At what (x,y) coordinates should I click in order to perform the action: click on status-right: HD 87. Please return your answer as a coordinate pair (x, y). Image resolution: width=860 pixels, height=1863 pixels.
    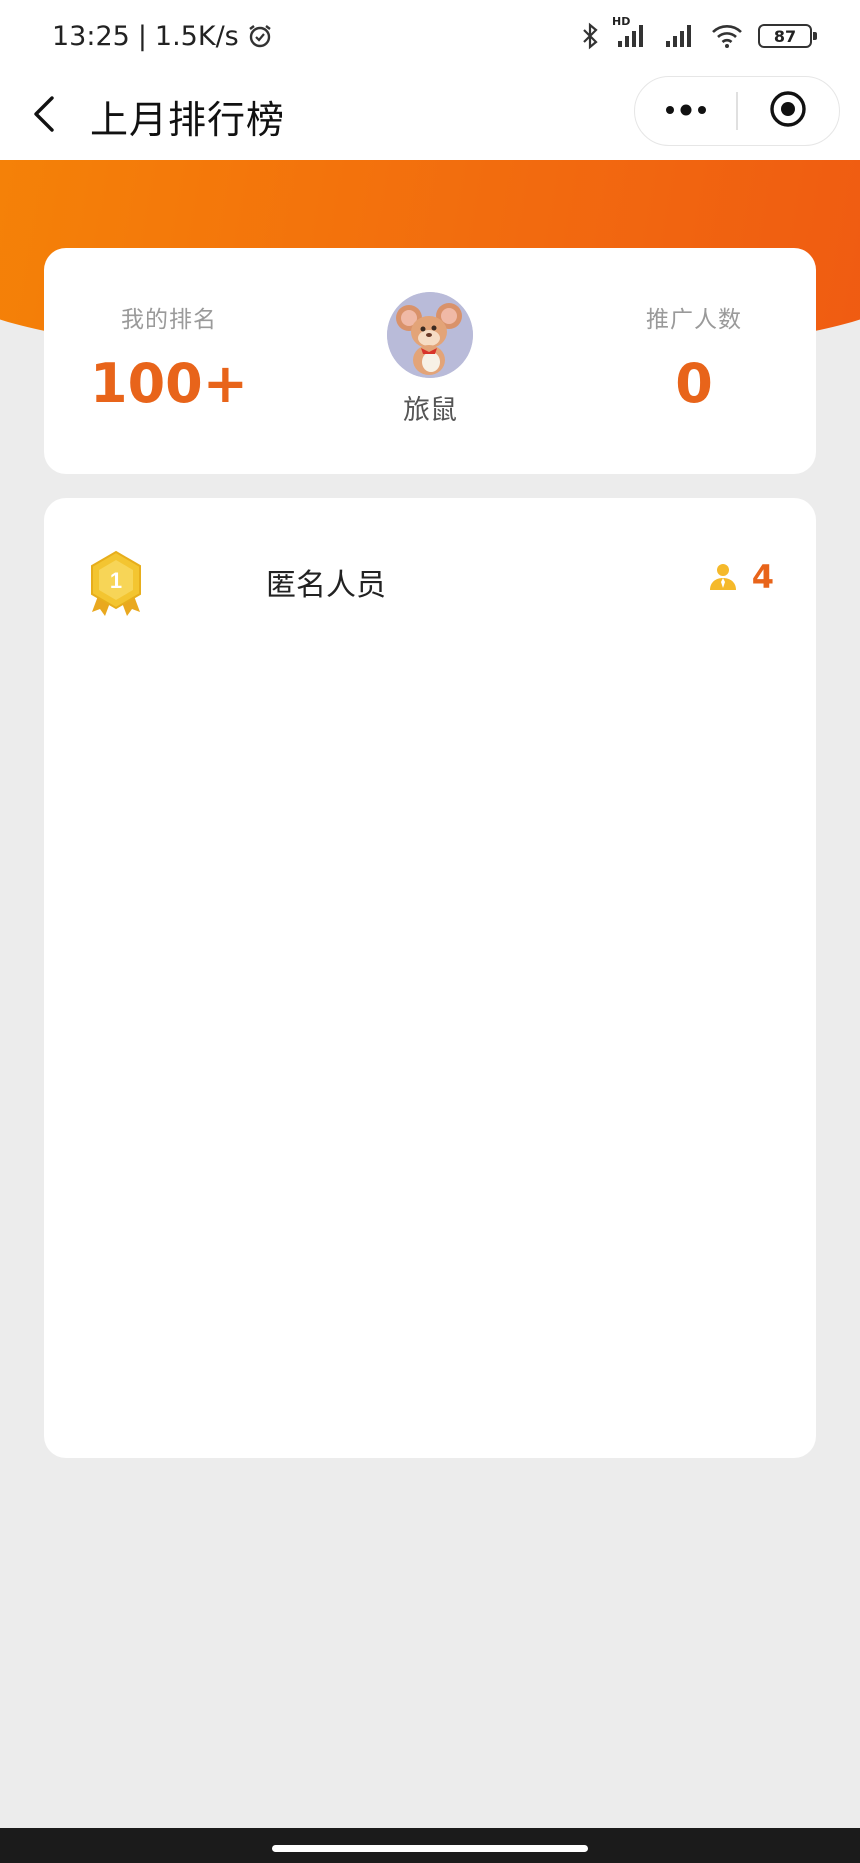
    Looking at the image, I should click on (698, 32).